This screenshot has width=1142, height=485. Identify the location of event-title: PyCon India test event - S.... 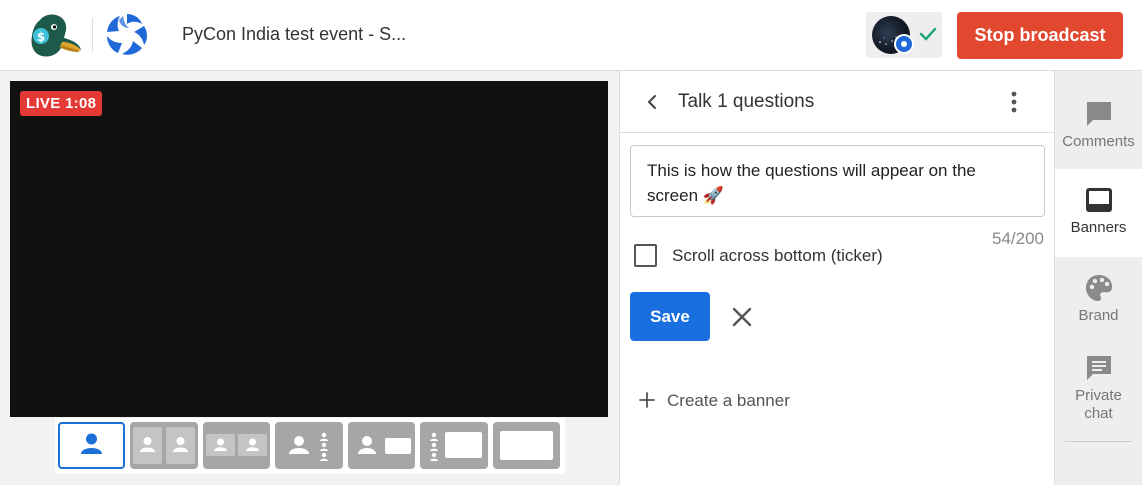
(294, 34).